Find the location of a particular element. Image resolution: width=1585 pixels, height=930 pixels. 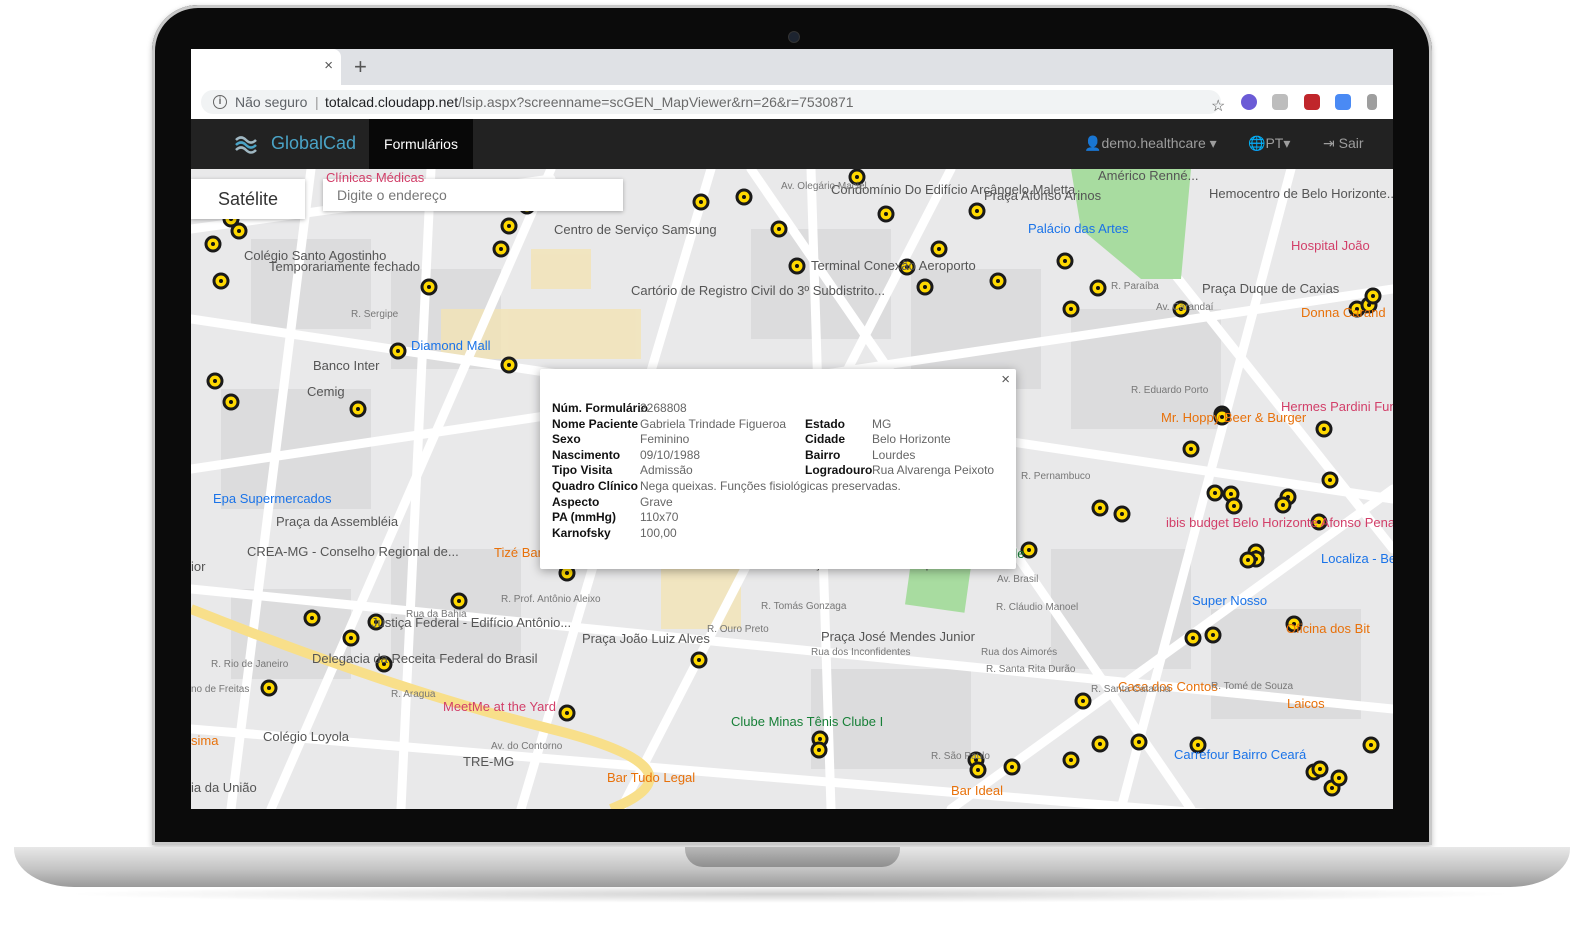

new-tab-button: + is located at coordinates (360, 67).